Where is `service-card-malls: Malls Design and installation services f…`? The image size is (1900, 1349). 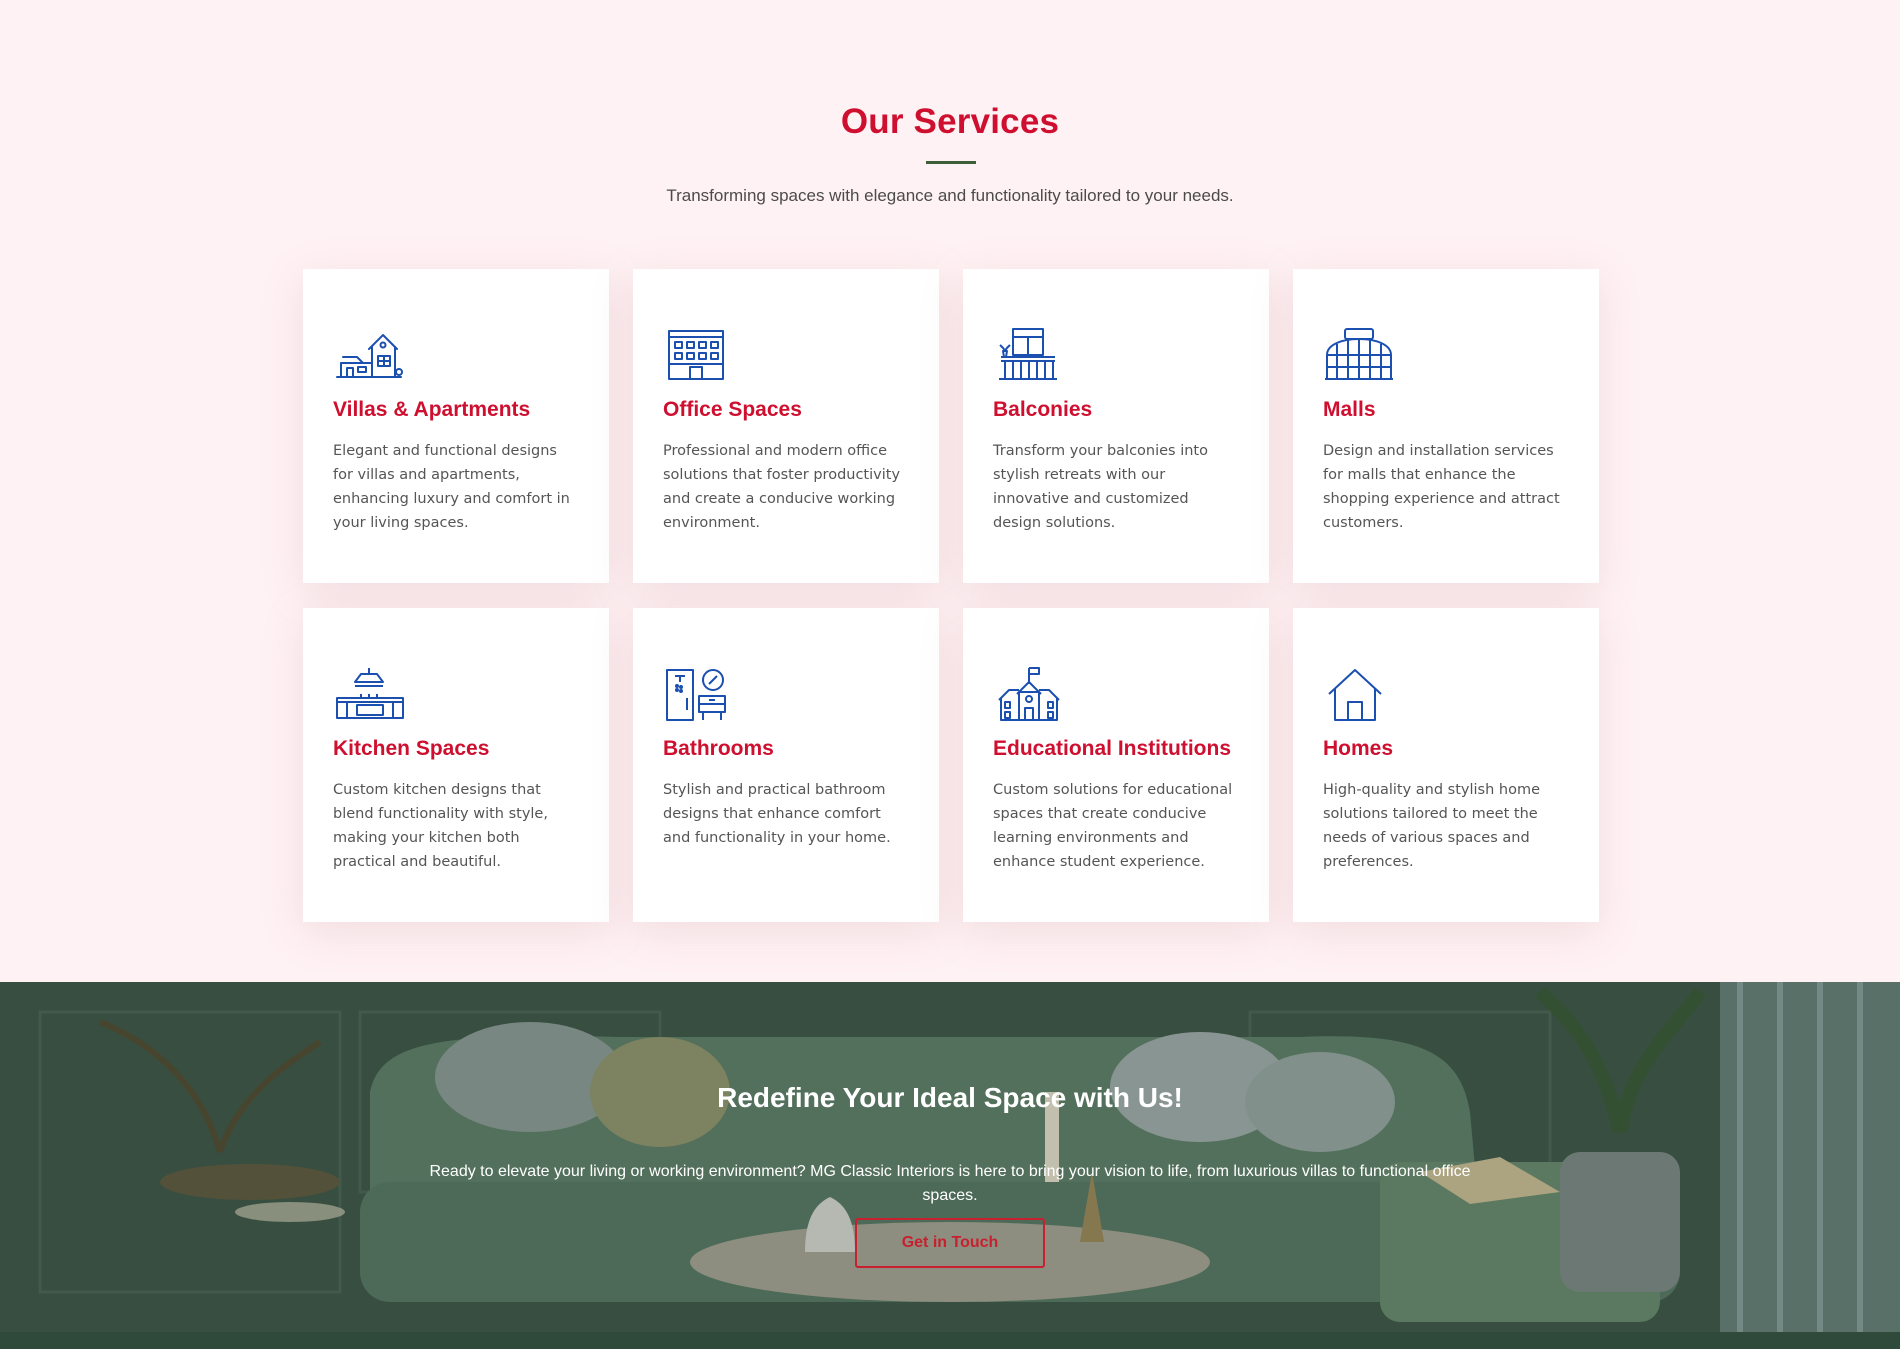
service-card-malls: Malls Design and installation services f… is located at coordinates (1446, 426).